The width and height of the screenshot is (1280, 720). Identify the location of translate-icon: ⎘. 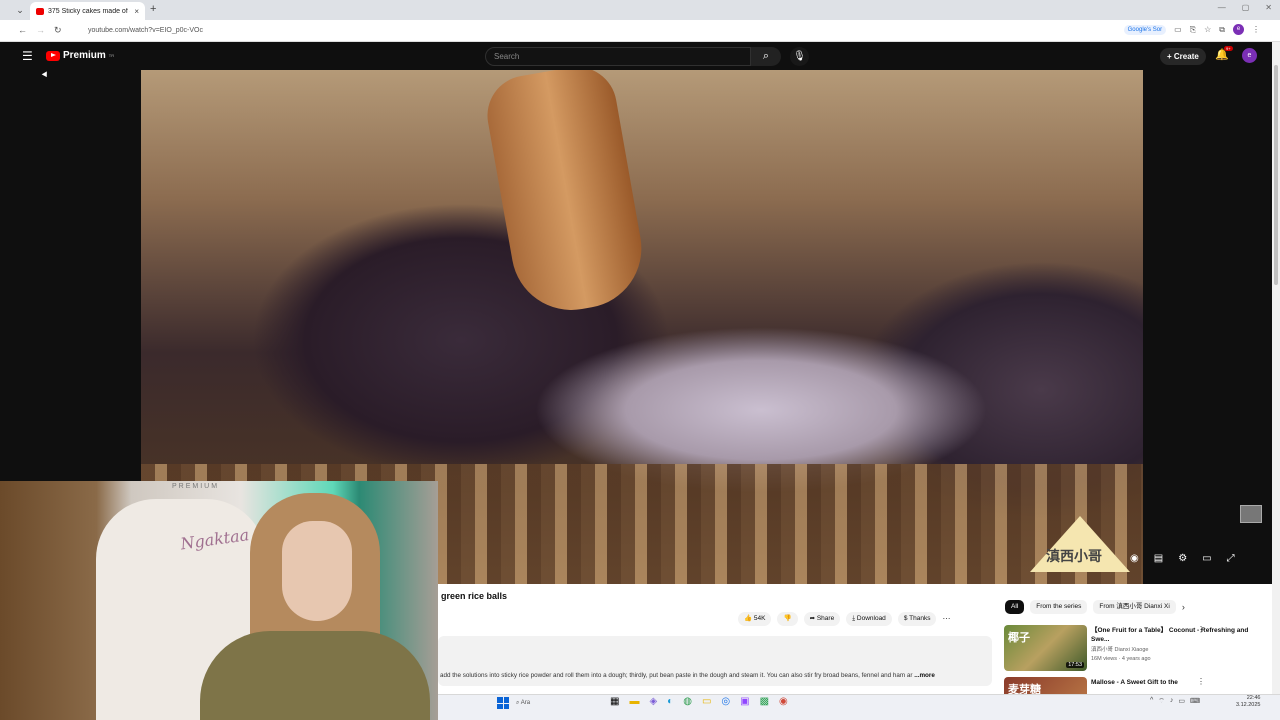
(1193, 30).